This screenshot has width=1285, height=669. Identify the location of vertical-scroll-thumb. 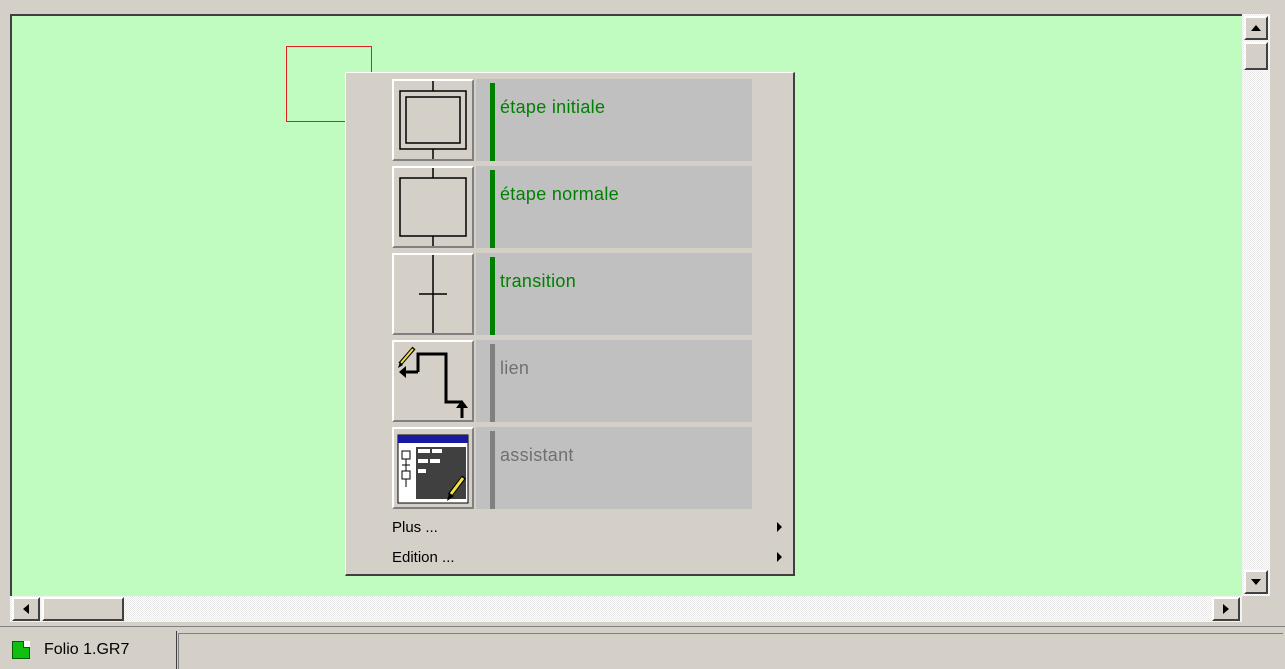
(1256, 56).